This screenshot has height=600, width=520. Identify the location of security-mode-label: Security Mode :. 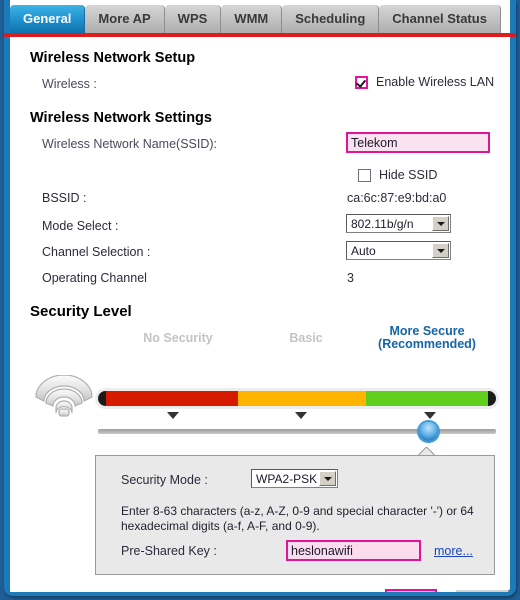
(164, 480).